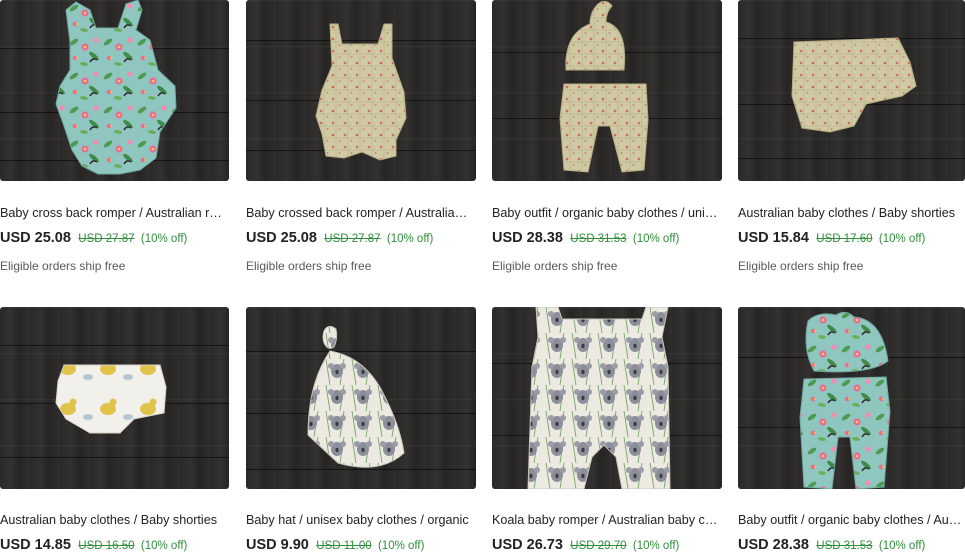  Describe the element at coordinates (599, 398) in the screenshot. I see `romper-koala-image` at that location.